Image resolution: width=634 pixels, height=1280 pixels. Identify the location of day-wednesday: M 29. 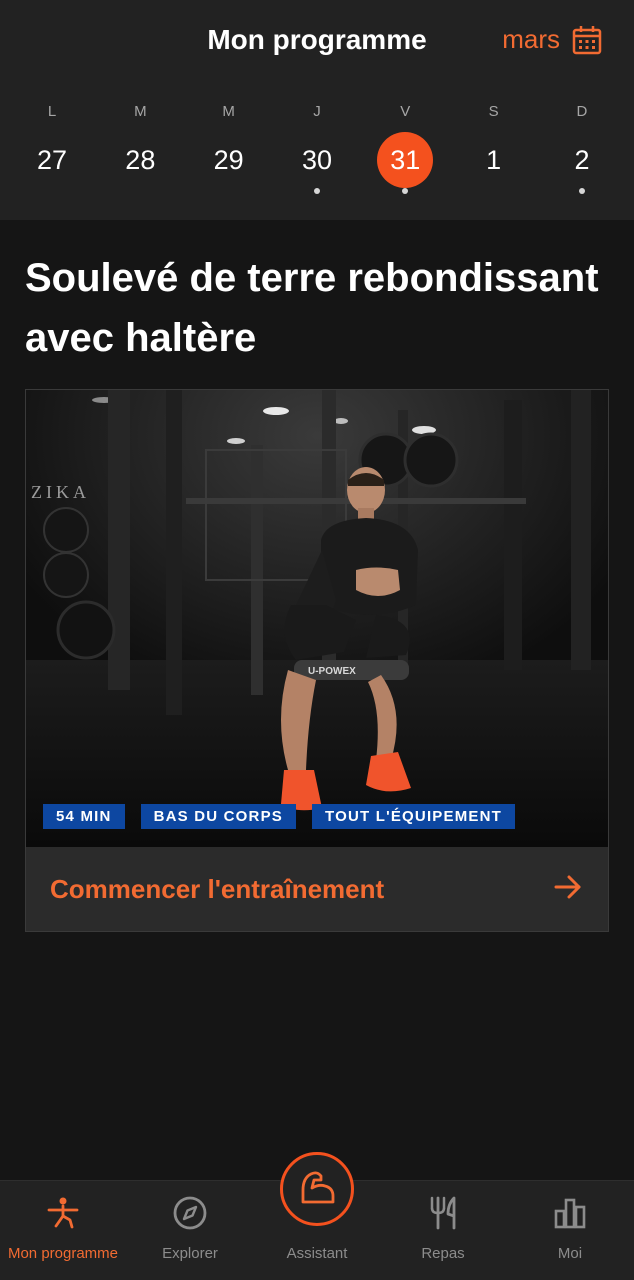
(229, 147).